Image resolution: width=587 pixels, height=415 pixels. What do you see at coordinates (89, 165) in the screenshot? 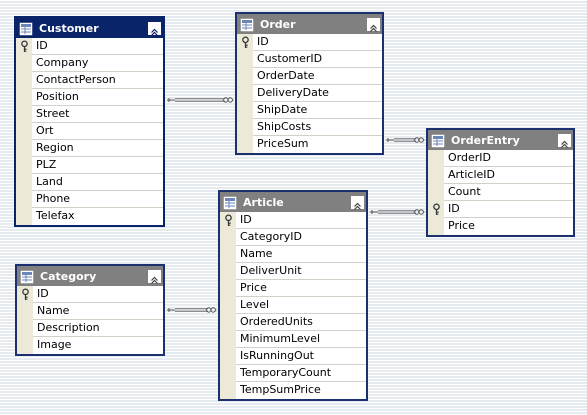
I see `field-row: PLZ` at bounding box center [89, 165].